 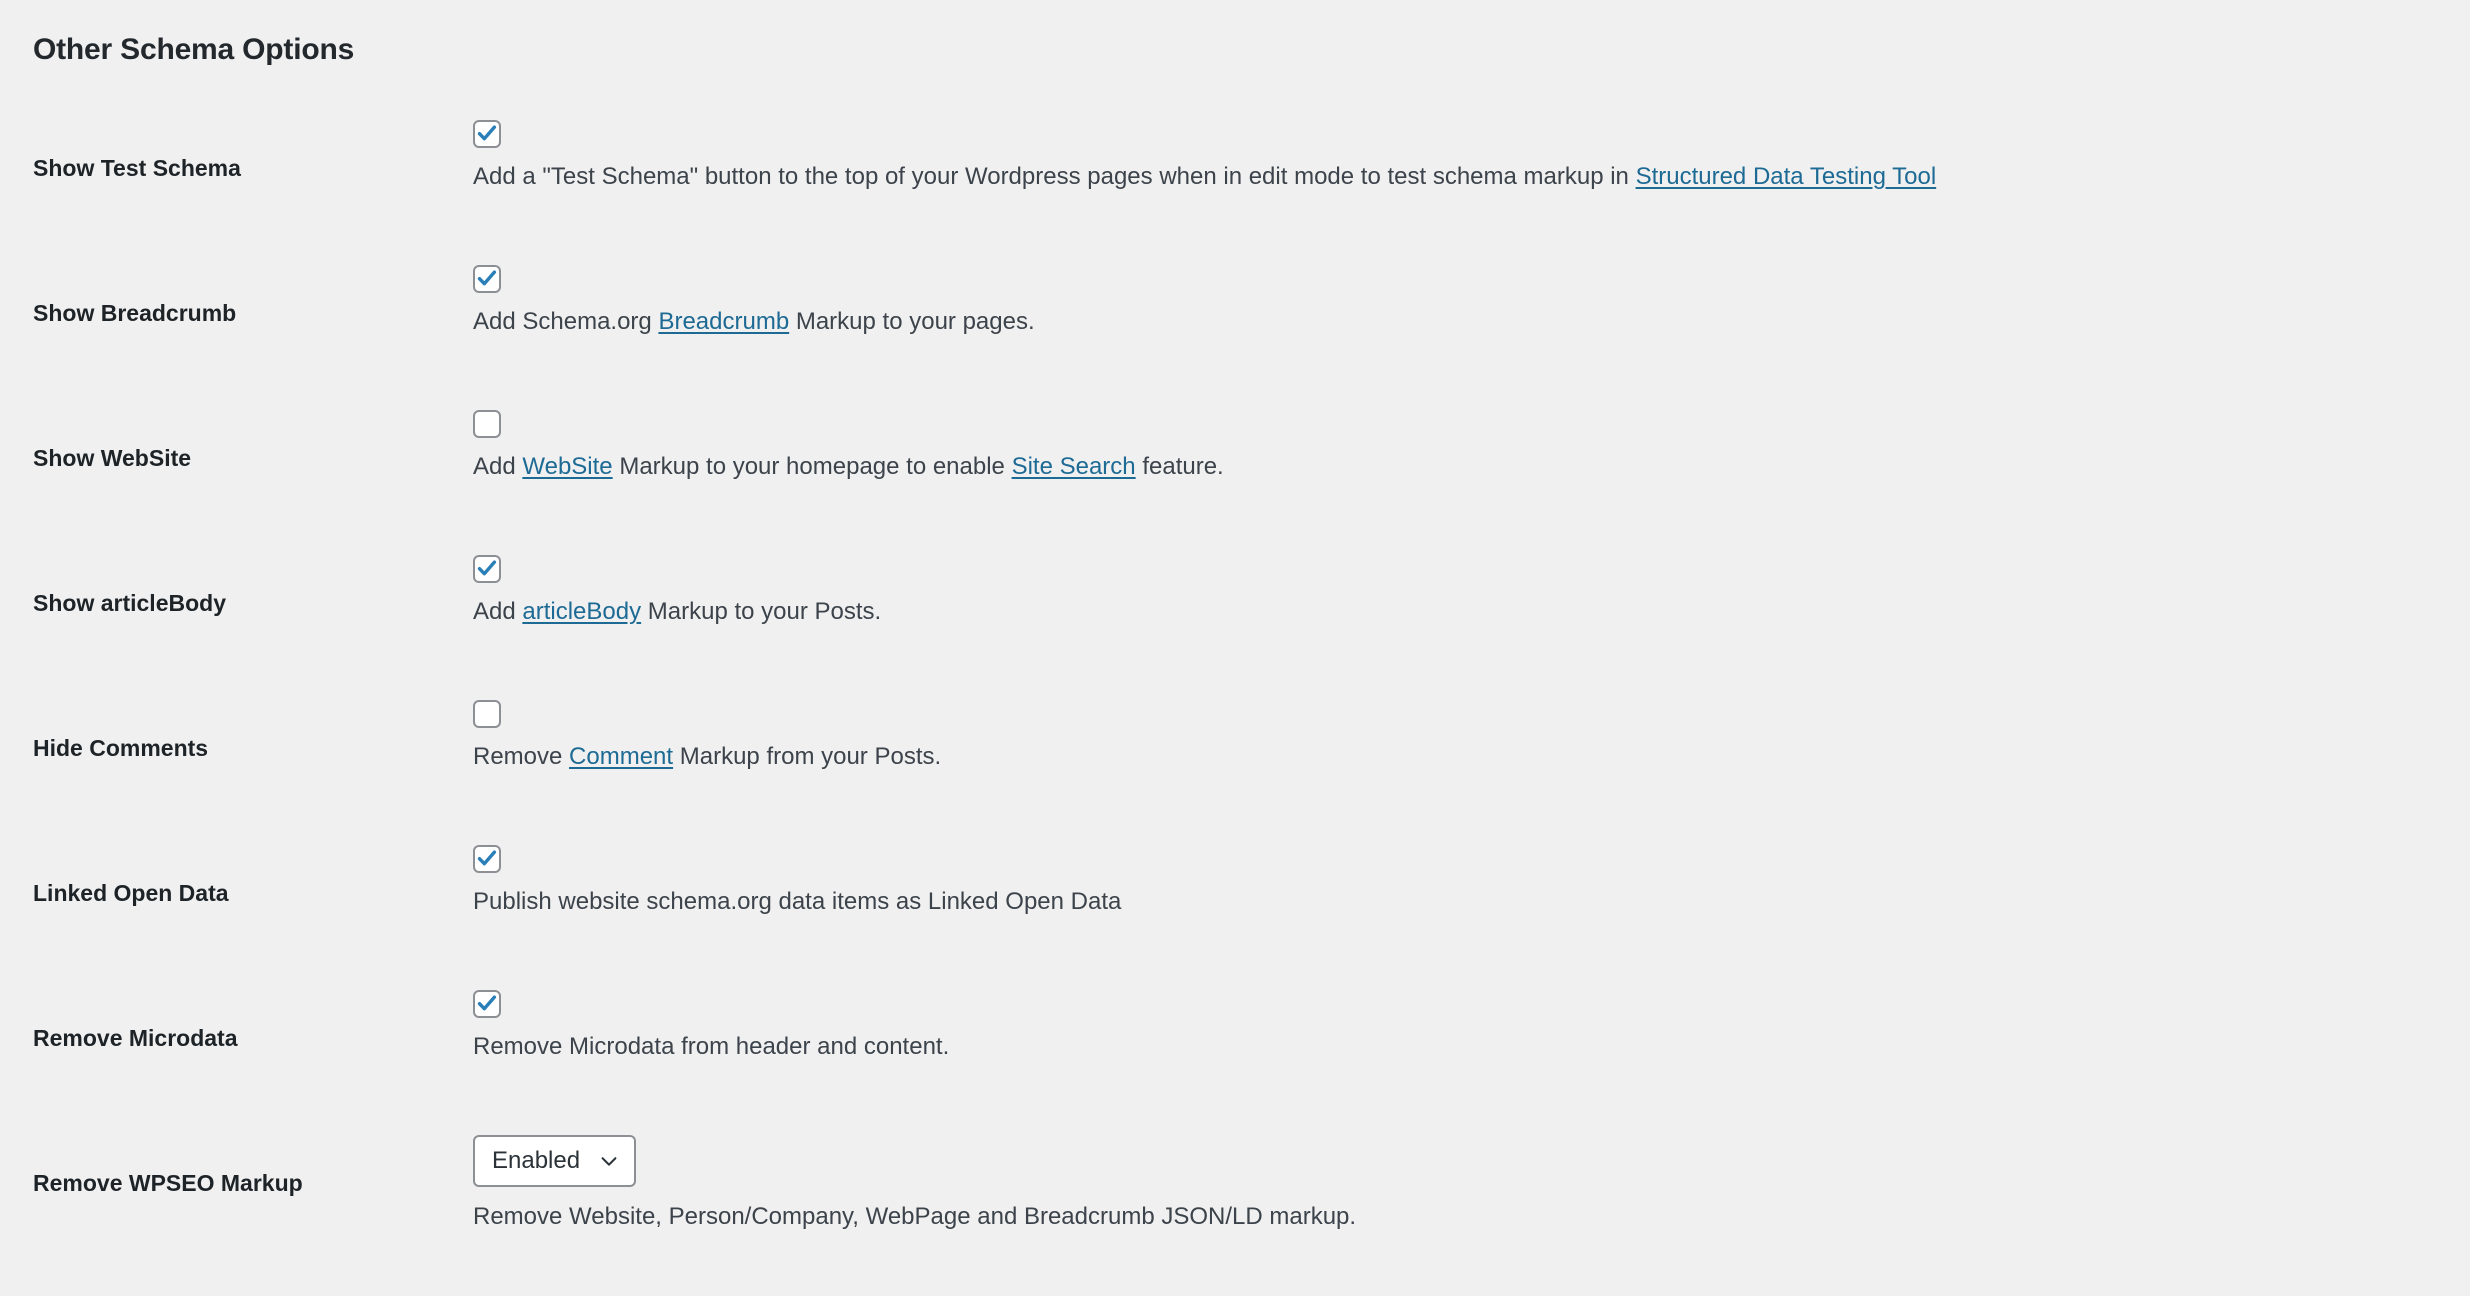 I want to click on setting-label-hide-comments: Hide Comments, so click(x=121, y=748).